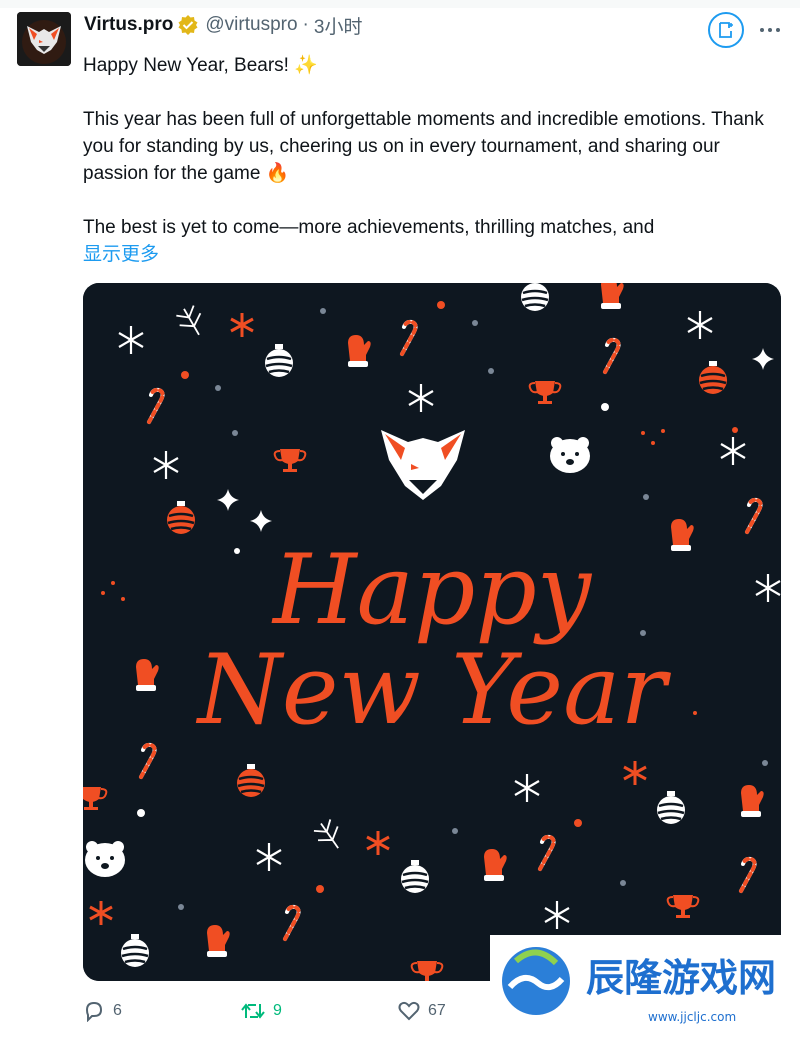  I want to click on watermark-brand: 辰隆游戏网, so click(681, 978).